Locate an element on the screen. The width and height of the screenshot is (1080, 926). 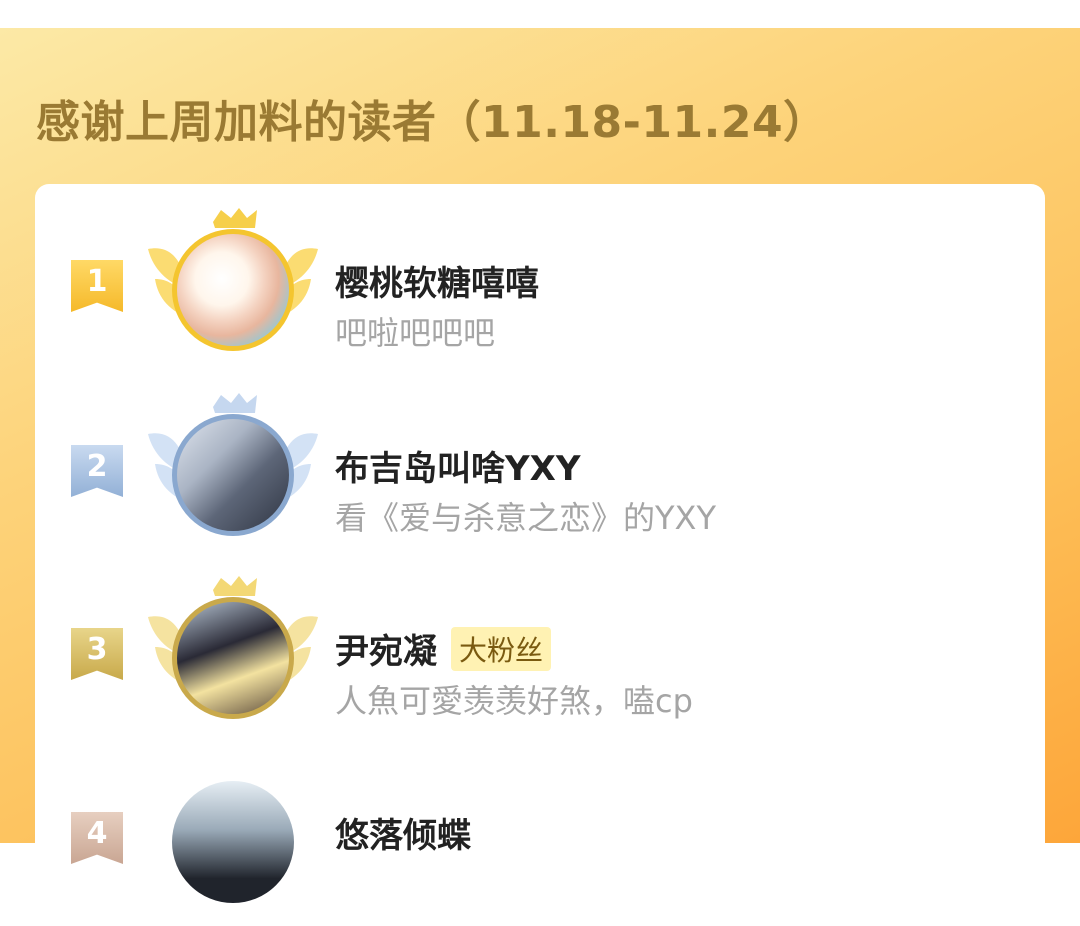
reader-name: 尹宛凝 大粉丝 is located at coordinates (443, 648).